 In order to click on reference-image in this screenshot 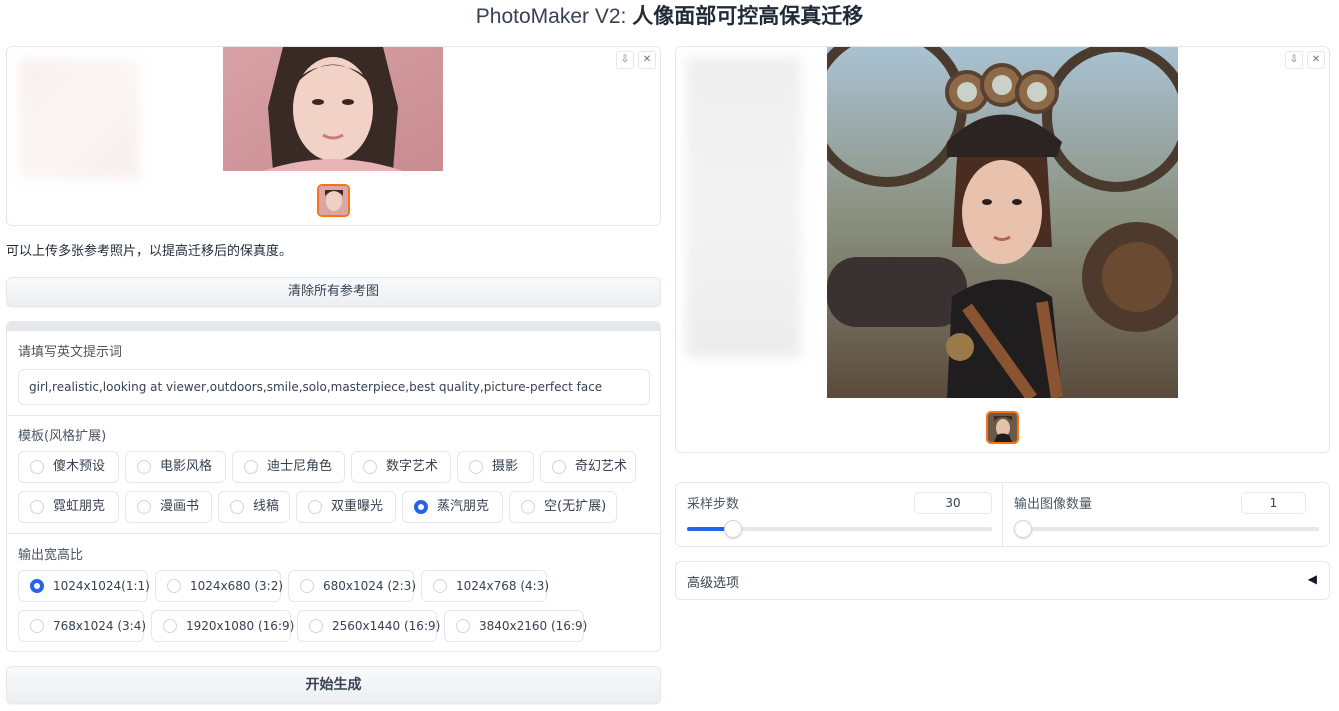, I will do `click(333, 109)`.